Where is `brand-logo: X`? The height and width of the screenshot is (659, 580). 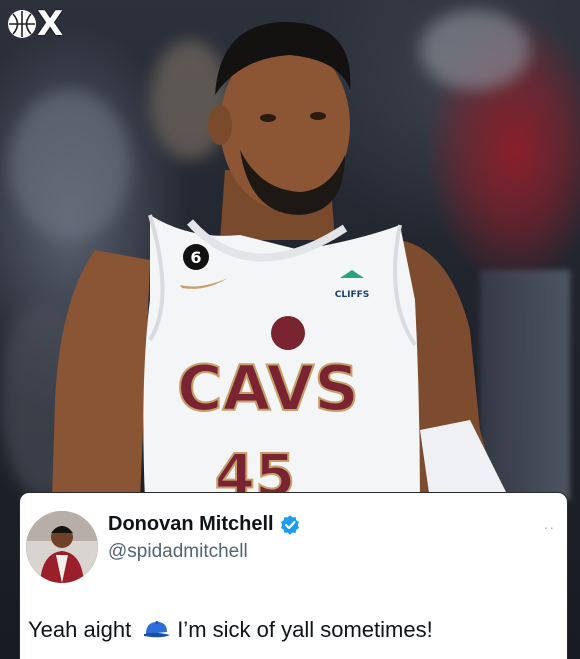
brand-logo: X is located at coordinates (43, 24).